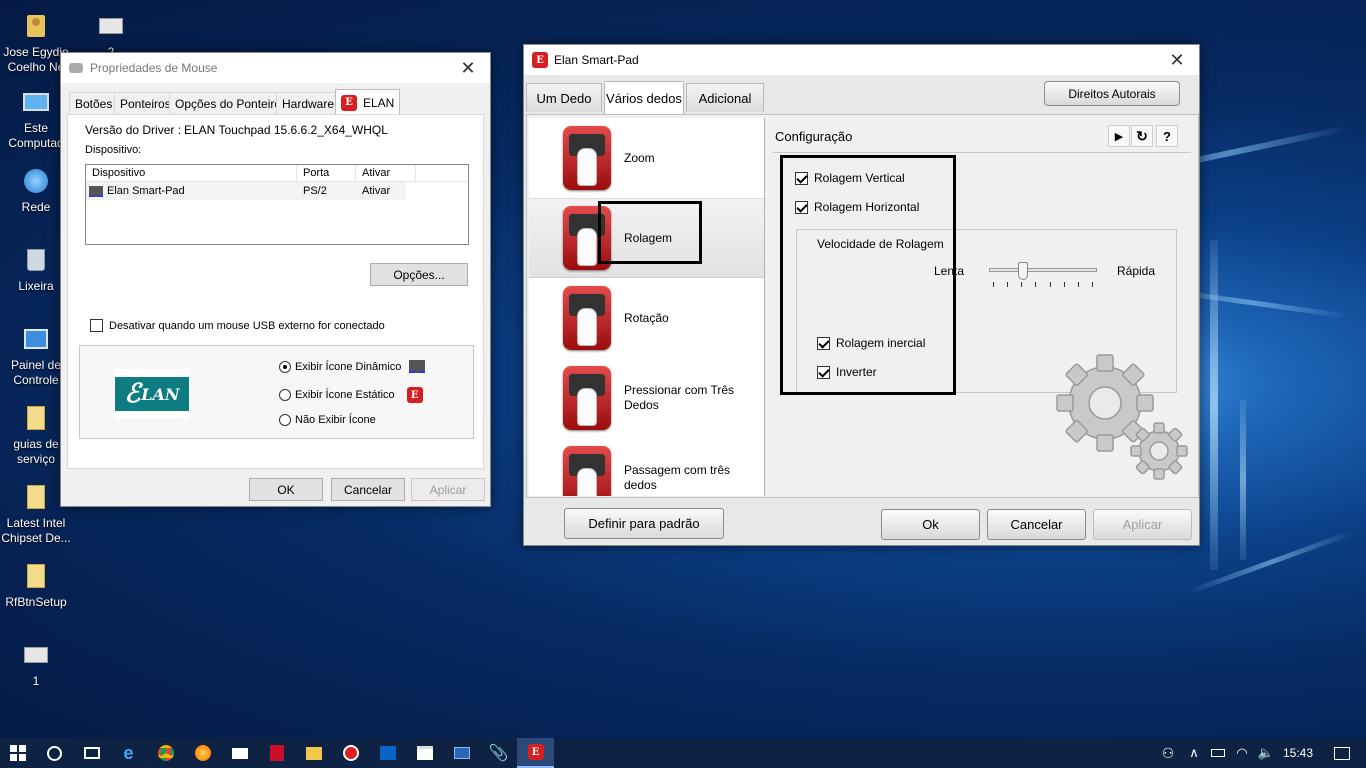 This screenshot has height=768, width=1366. What do you see at coordinates (677, 477) in the screenshot?
I see `gesture-label: Passagem com três dedos` at bounding box center [677, 477].